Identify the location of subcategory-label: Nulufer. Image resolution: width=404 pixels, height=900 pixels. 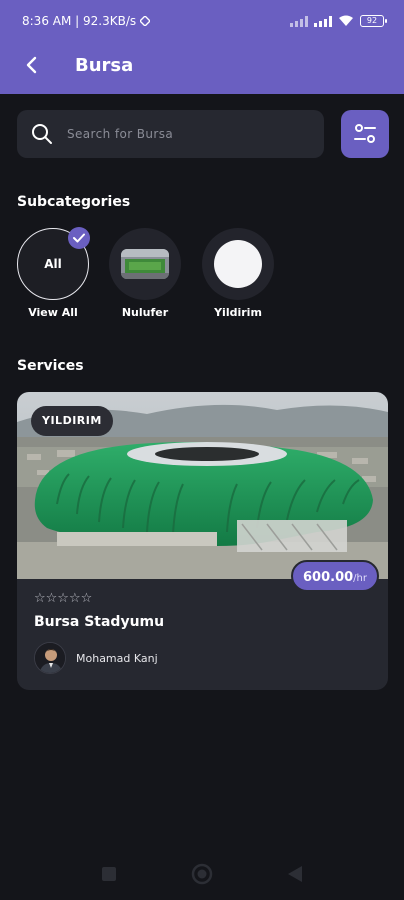
(145, 312).